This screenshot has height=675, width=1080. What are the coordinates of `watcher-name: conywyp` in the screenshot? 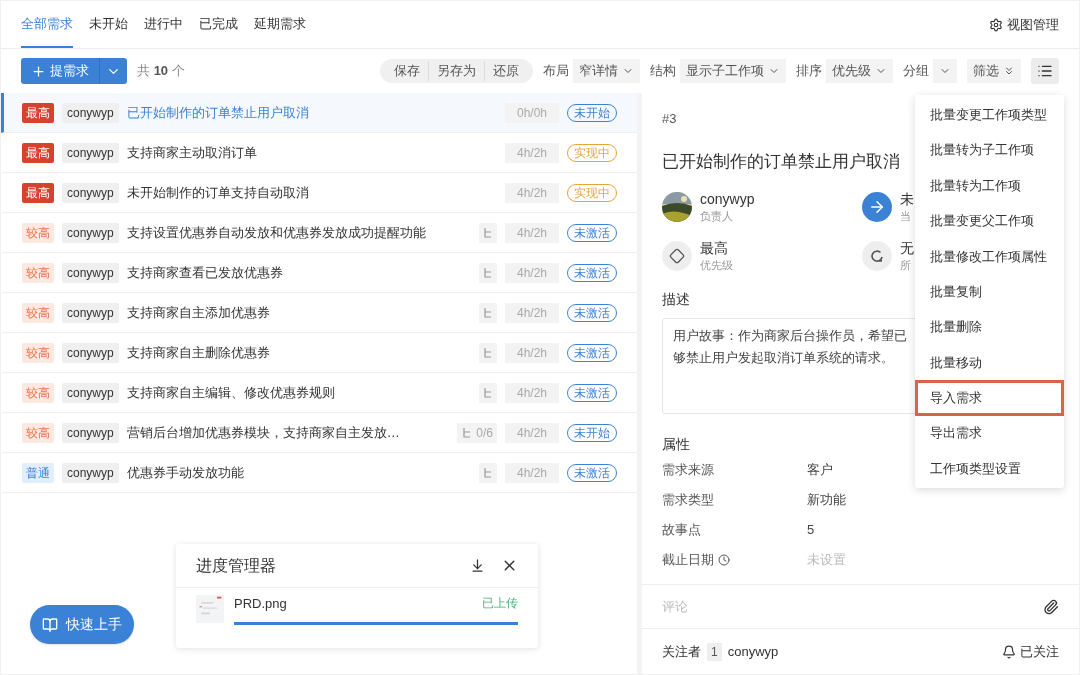 It's located at (753, 651).